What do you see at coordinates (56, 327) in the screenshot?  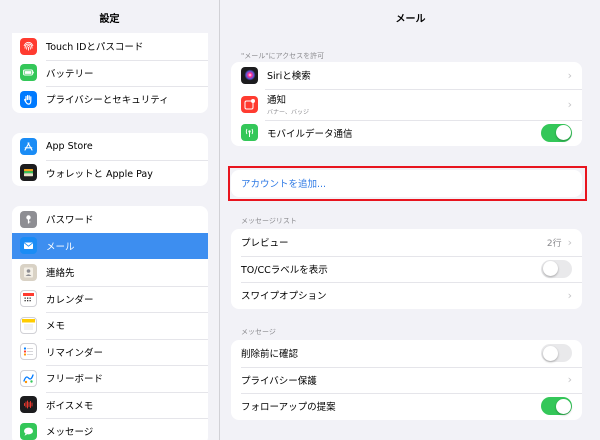 I see `sidebar-item-label: メモ` at bounding box center [56, 327].